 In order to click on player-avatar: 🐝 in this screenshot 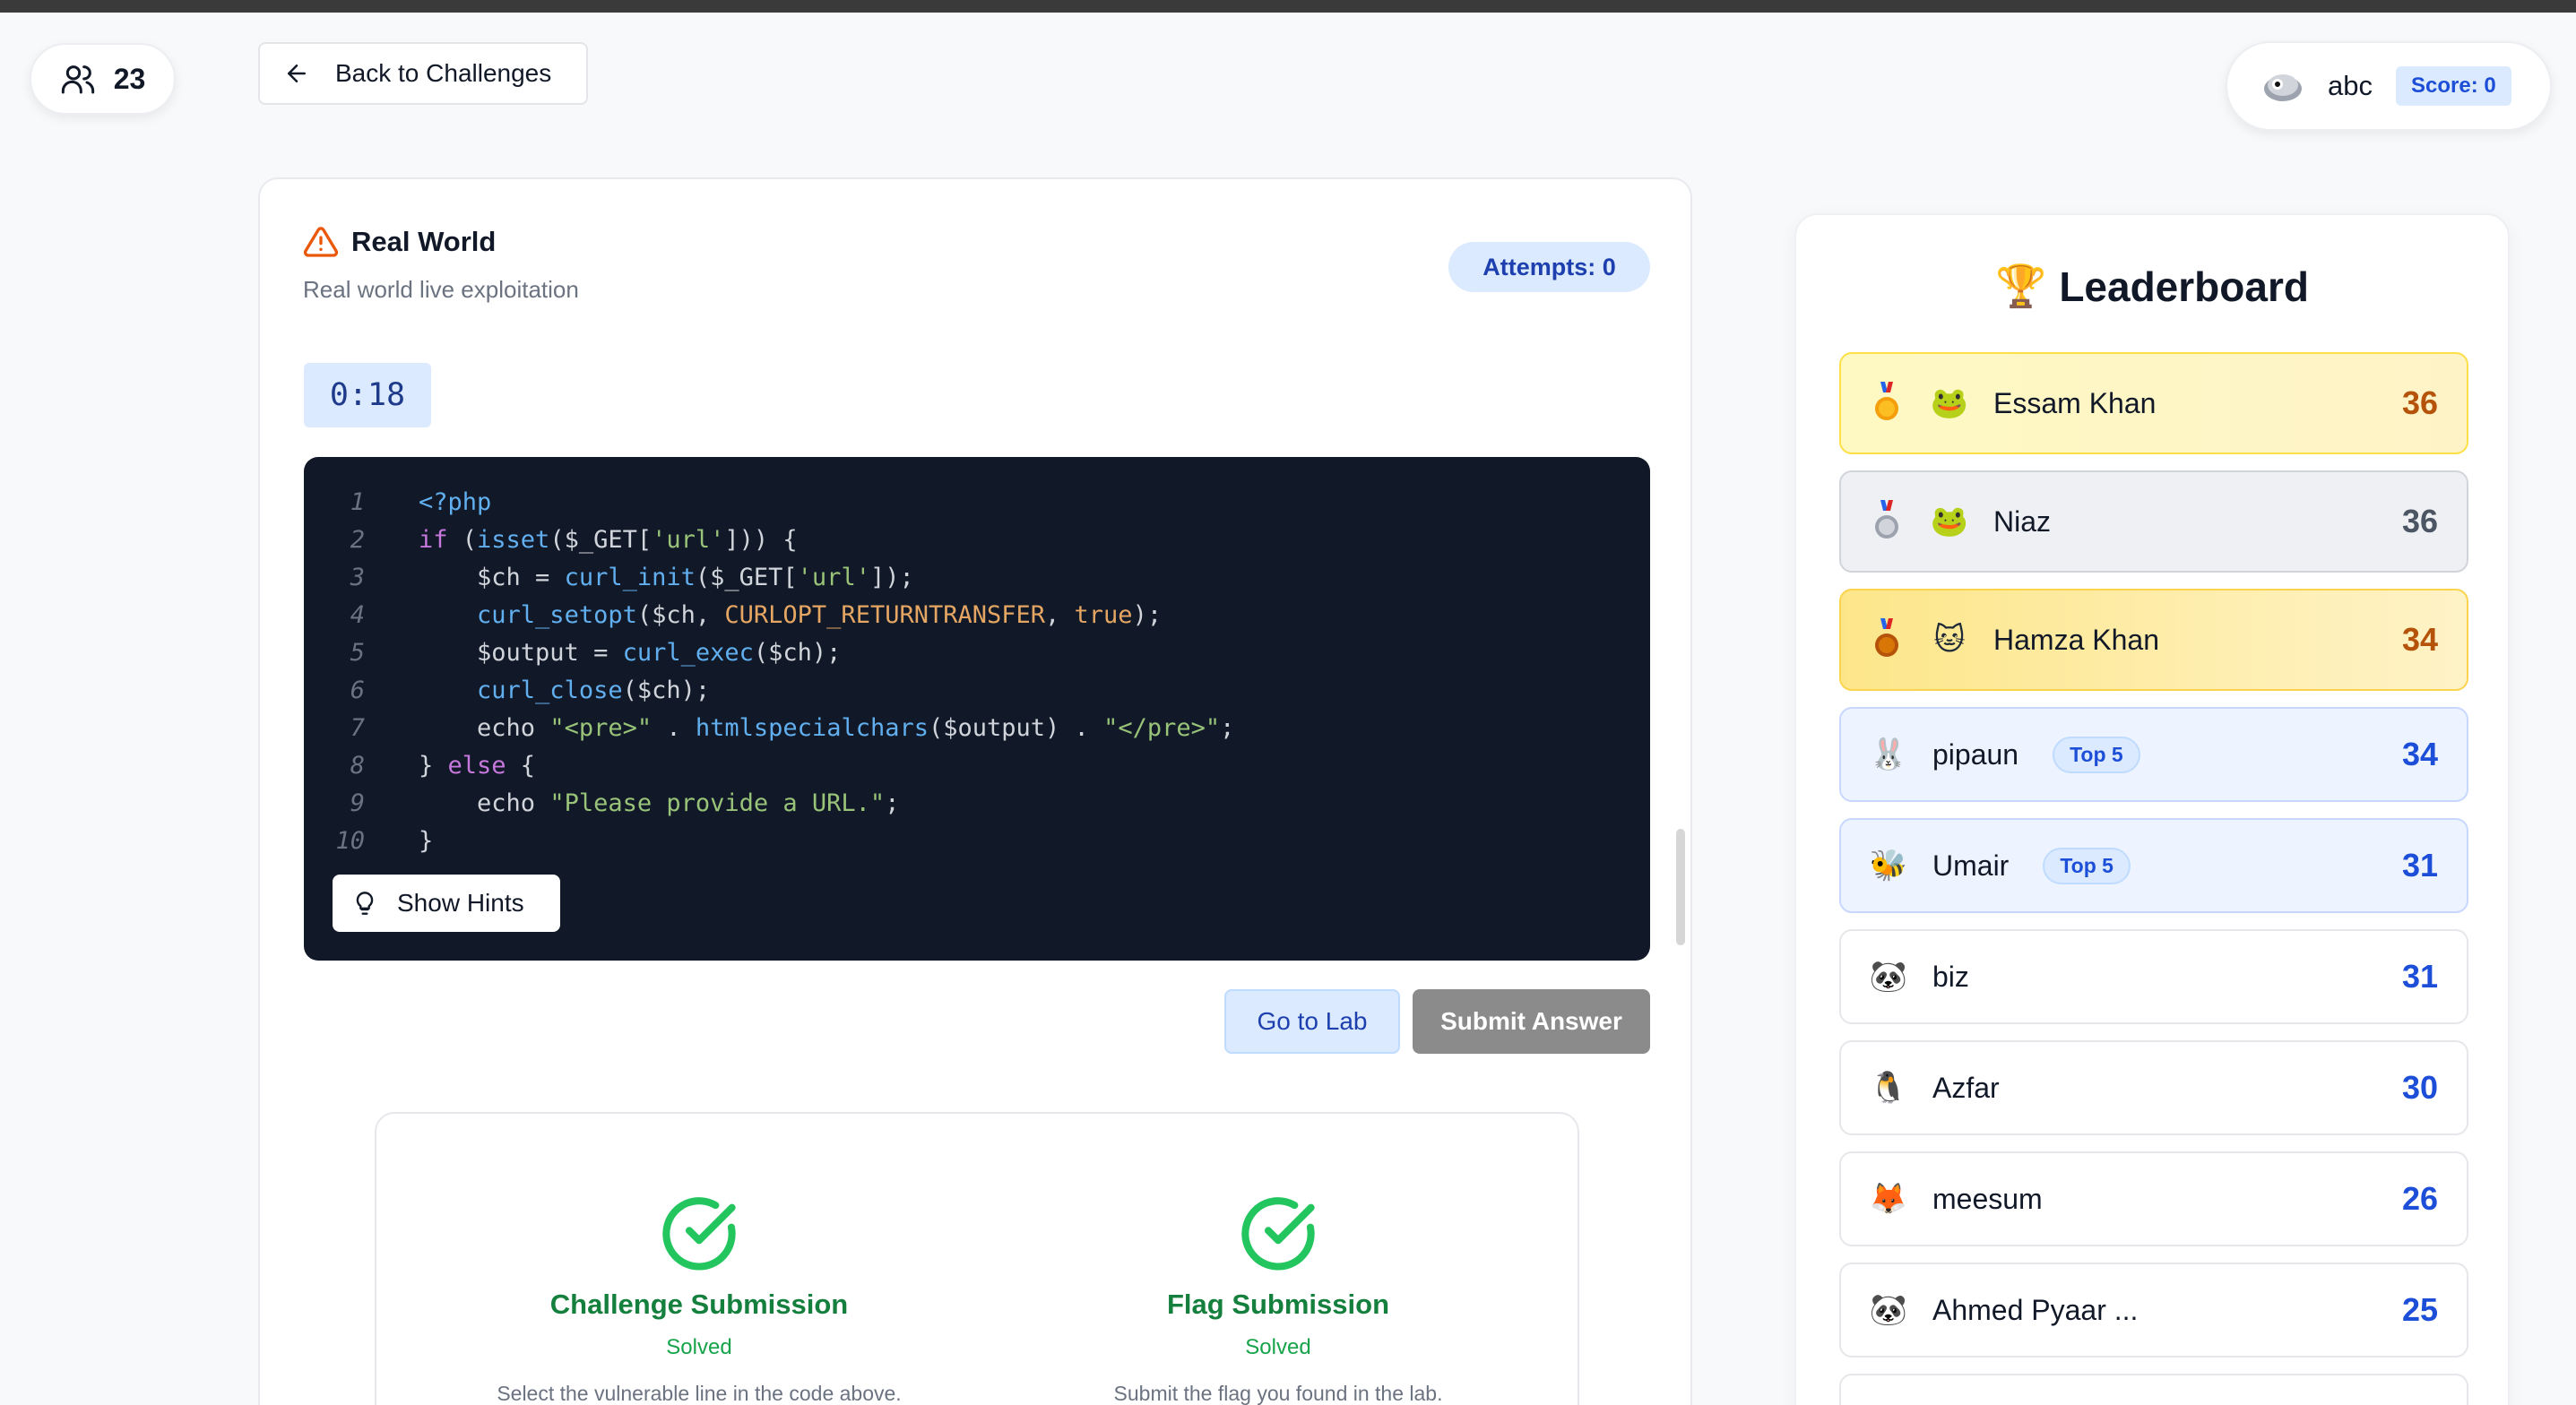, I will do `click(1888, 866)`.